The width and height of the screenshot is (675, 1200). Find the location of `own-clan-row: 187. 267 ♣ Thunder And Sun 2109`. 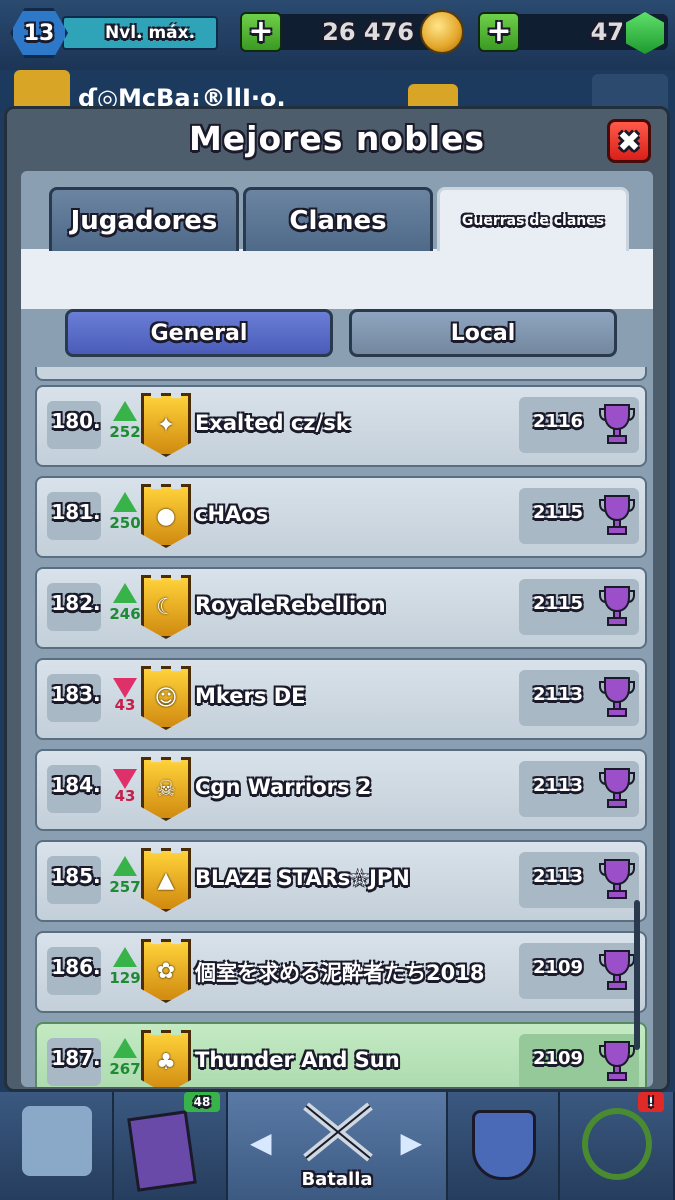

own-clan-row: 187. 267 ♣ Thunder And Sun 2109 is located at coordinates (341, 1054).